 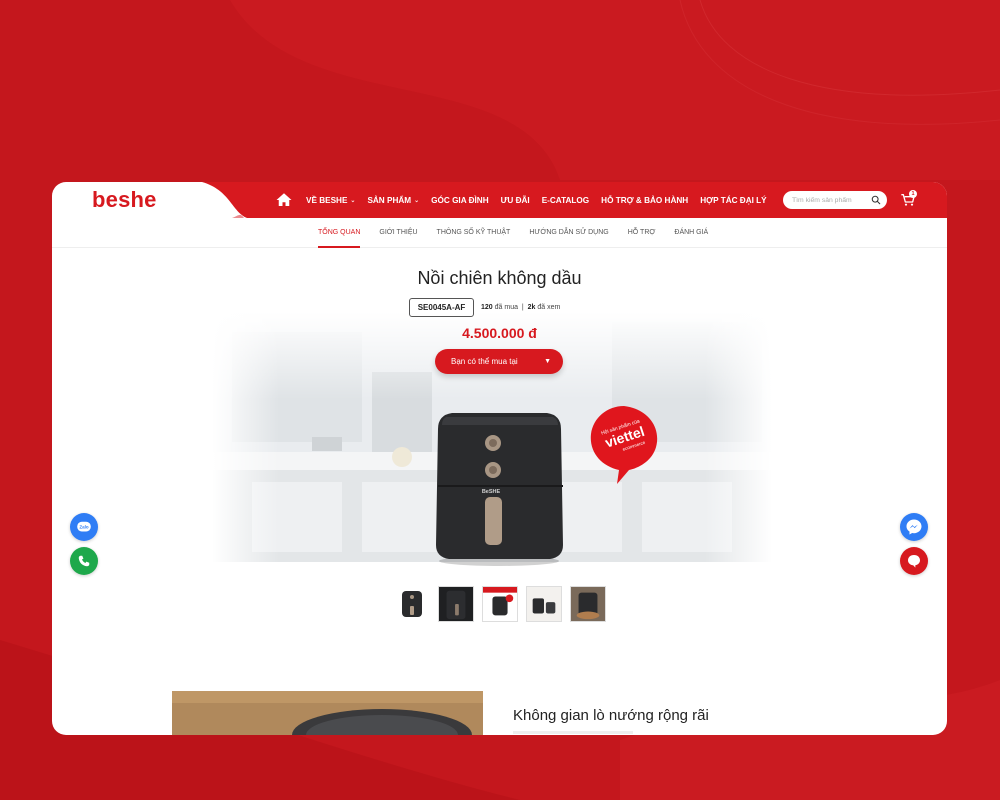 I want to click on nav-item-label: ƯU ĐÃI, so click(x=515, y=200).